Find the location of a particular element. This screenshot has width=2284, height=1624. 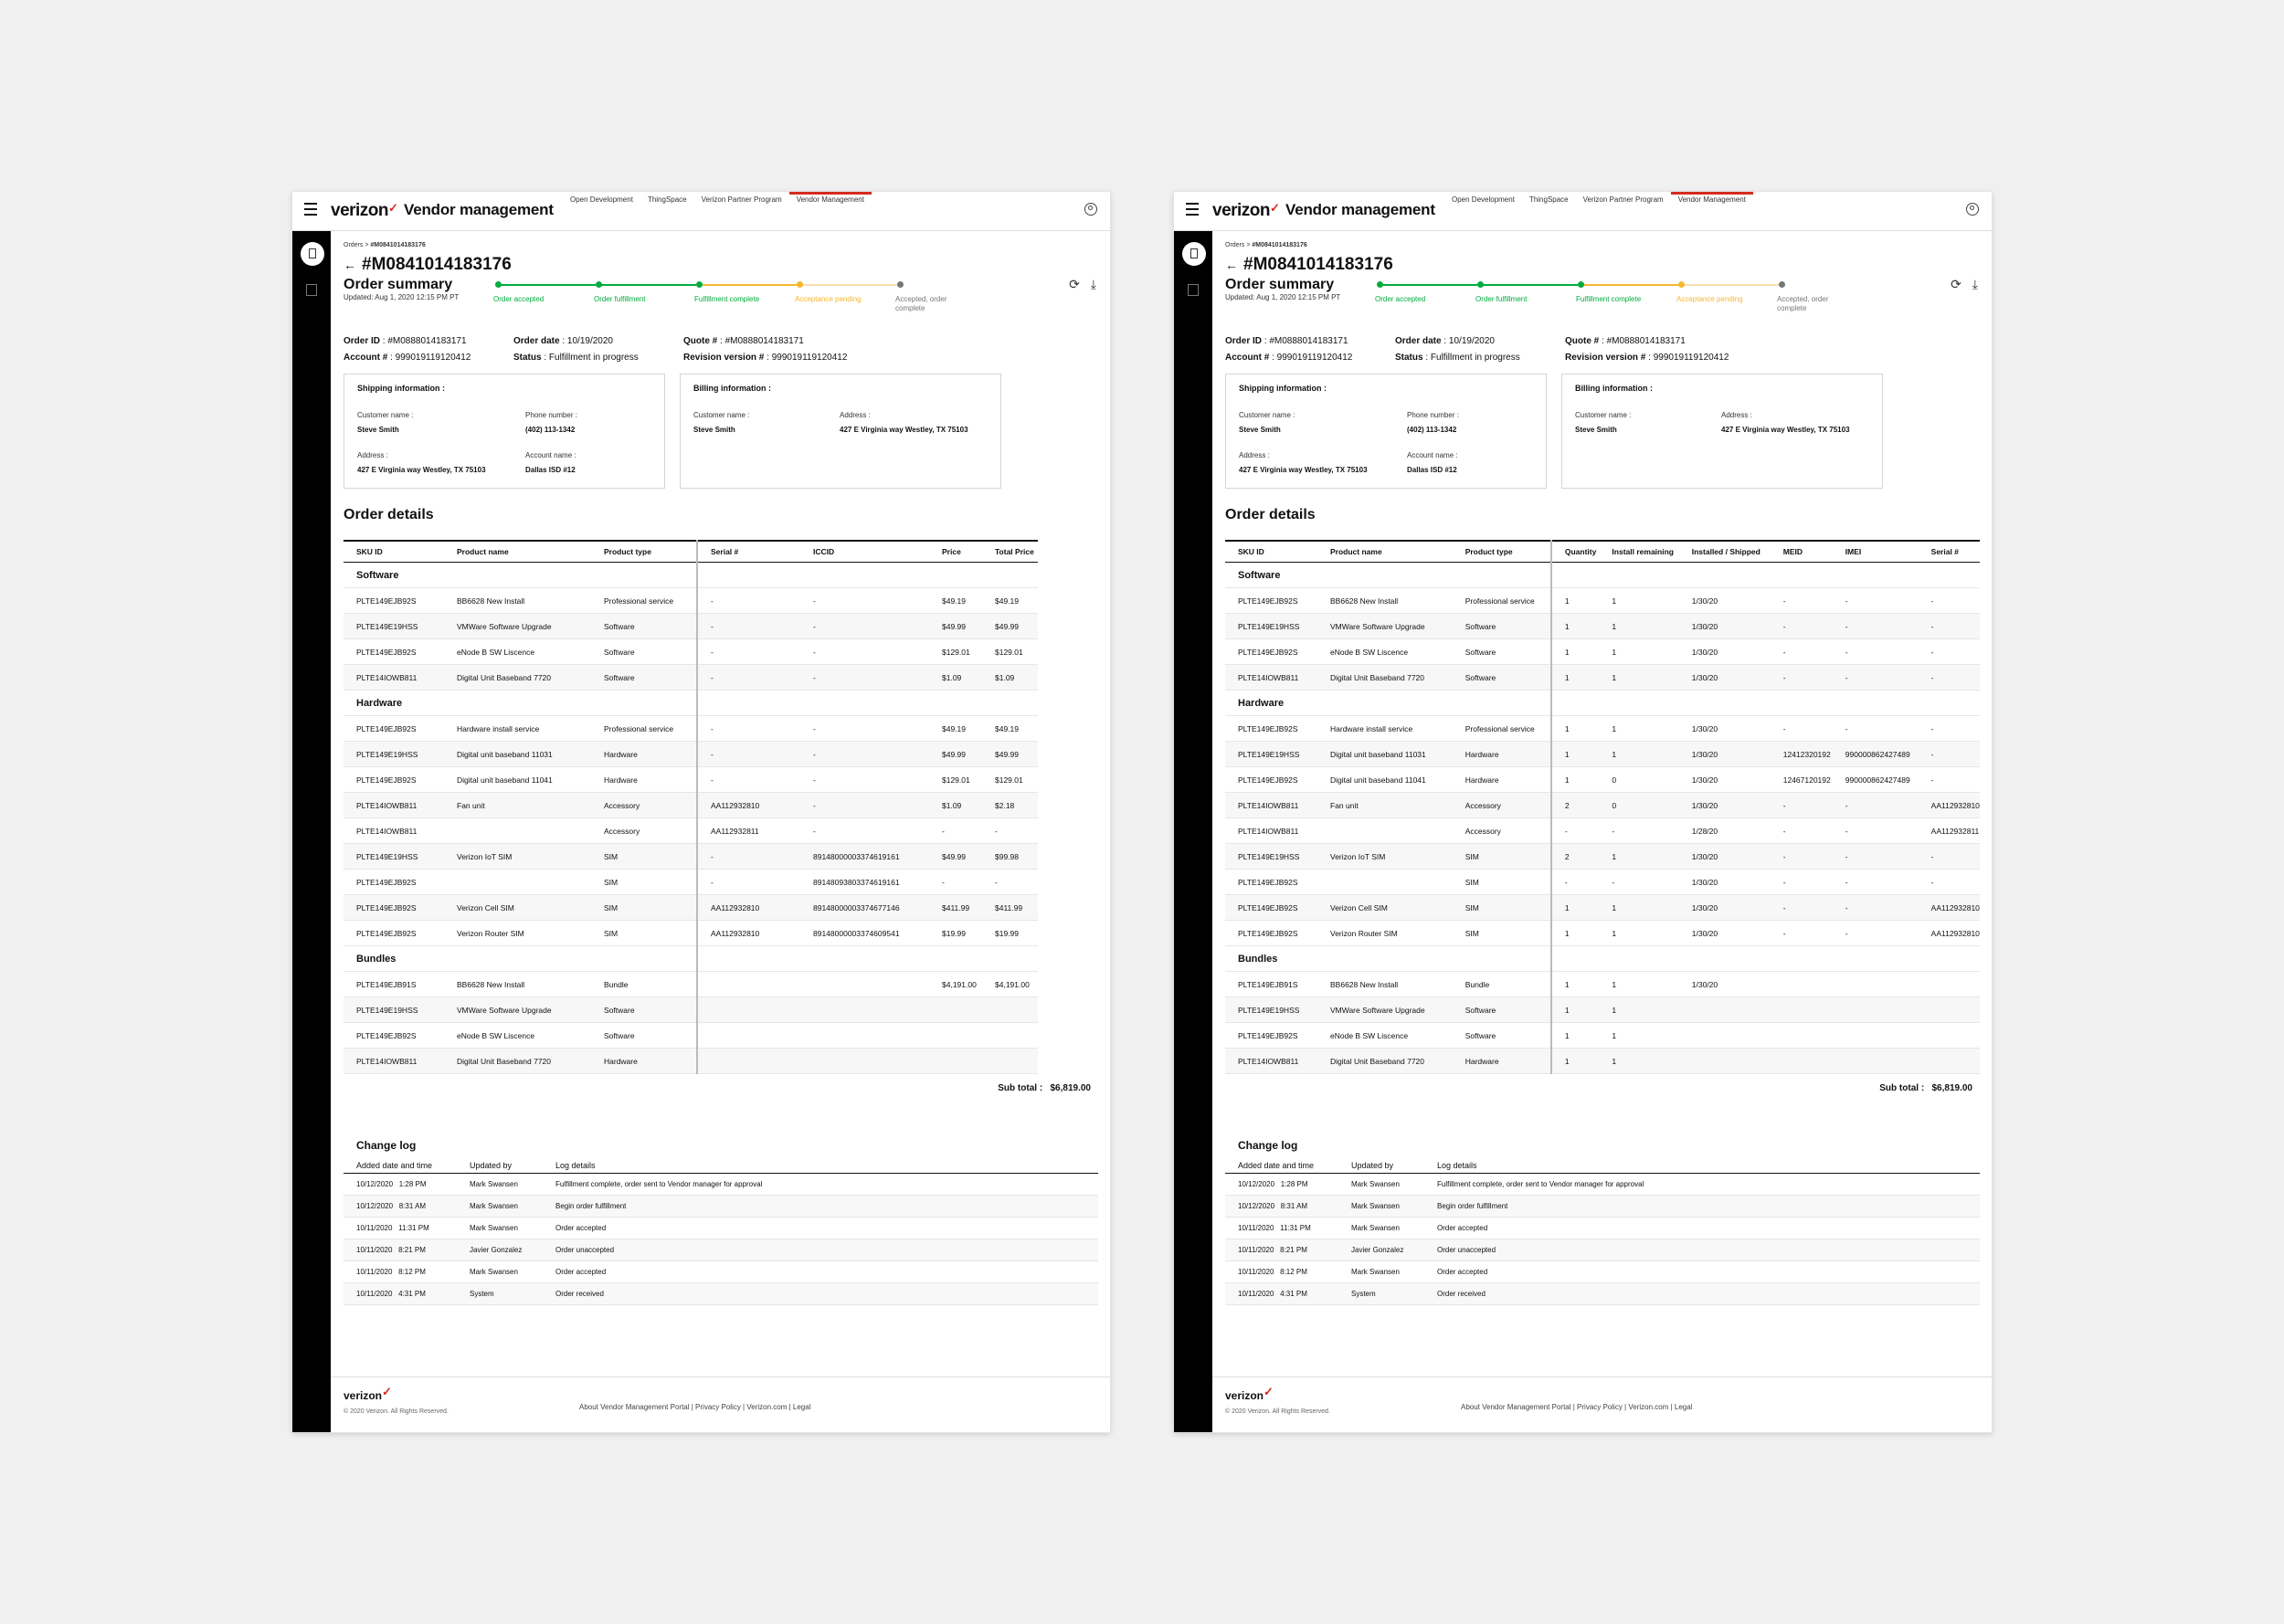

column-header: Total Price is located at coordinates (1010, 552).